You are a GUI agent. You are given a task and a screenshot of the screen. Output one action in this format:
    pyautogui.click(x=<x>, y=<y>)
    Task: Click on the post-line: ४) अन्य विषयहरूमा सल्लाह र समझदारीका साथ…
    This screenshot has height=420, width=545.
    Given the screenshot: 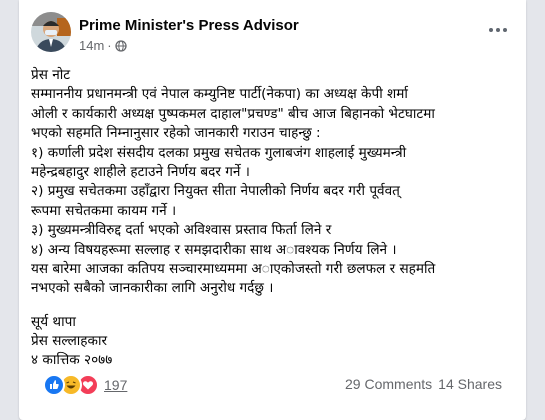 What is the action you would take?
    pyautogui.click(x=214, y=249)
    